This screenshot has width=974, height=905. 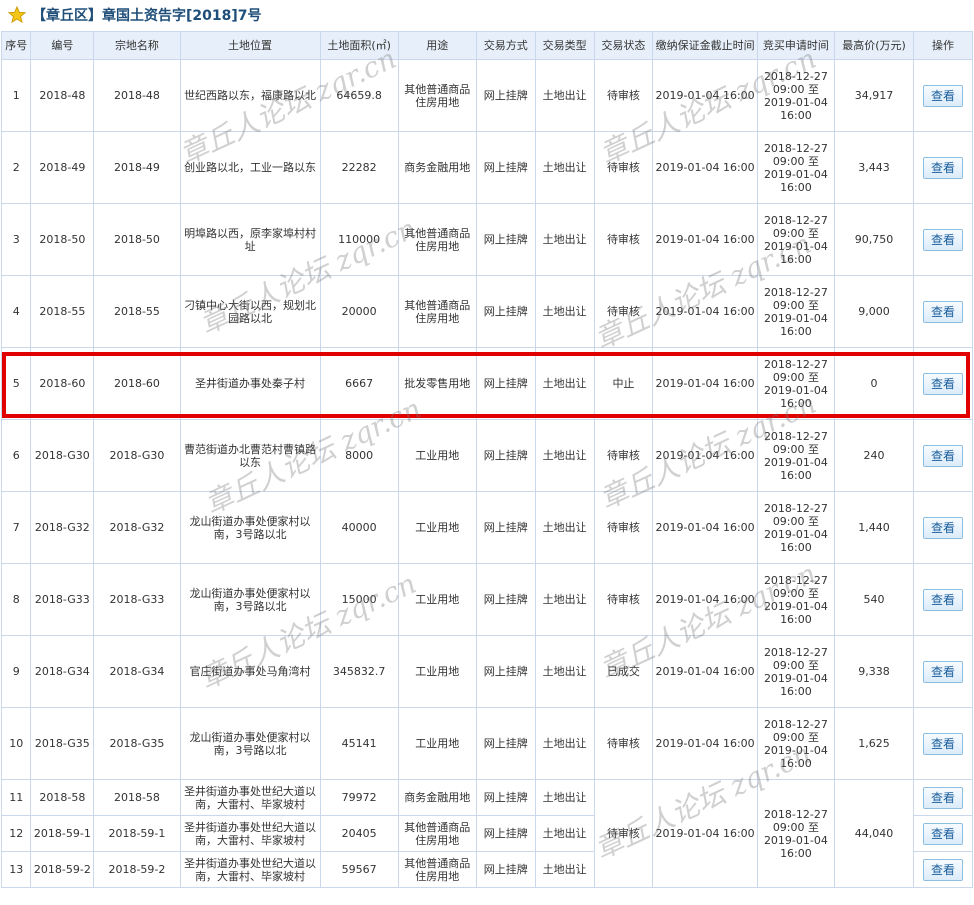 What do you see at coordinates (250, 95) in the screenshot?
I see `row-location: 世纪西路以东，福康路以北` at bounding box center [250, 95].